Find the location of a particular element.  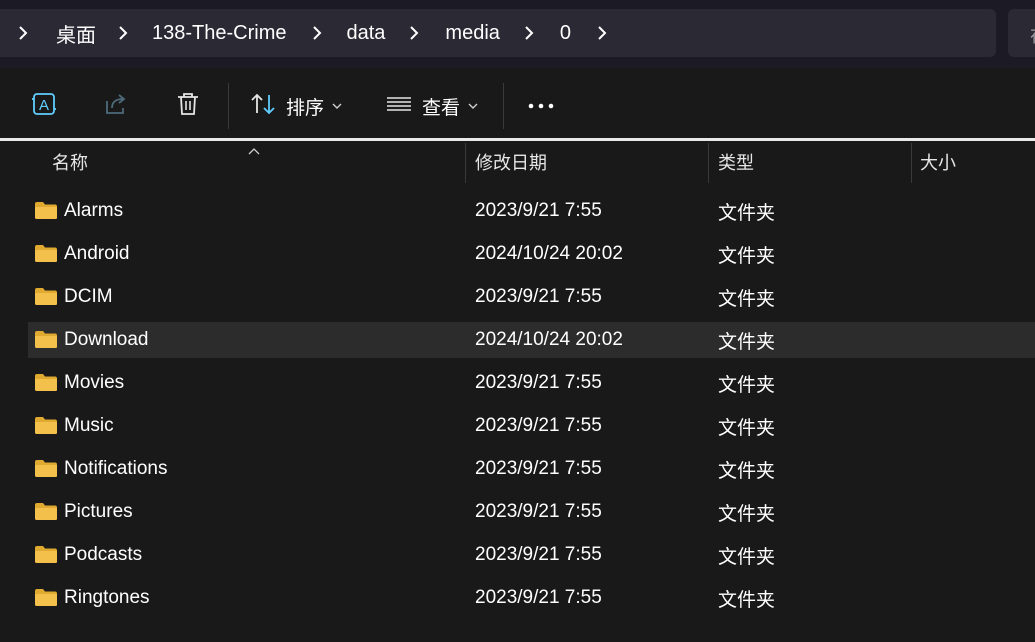

file-name: Podcasts is located at coordinates (103, 554).